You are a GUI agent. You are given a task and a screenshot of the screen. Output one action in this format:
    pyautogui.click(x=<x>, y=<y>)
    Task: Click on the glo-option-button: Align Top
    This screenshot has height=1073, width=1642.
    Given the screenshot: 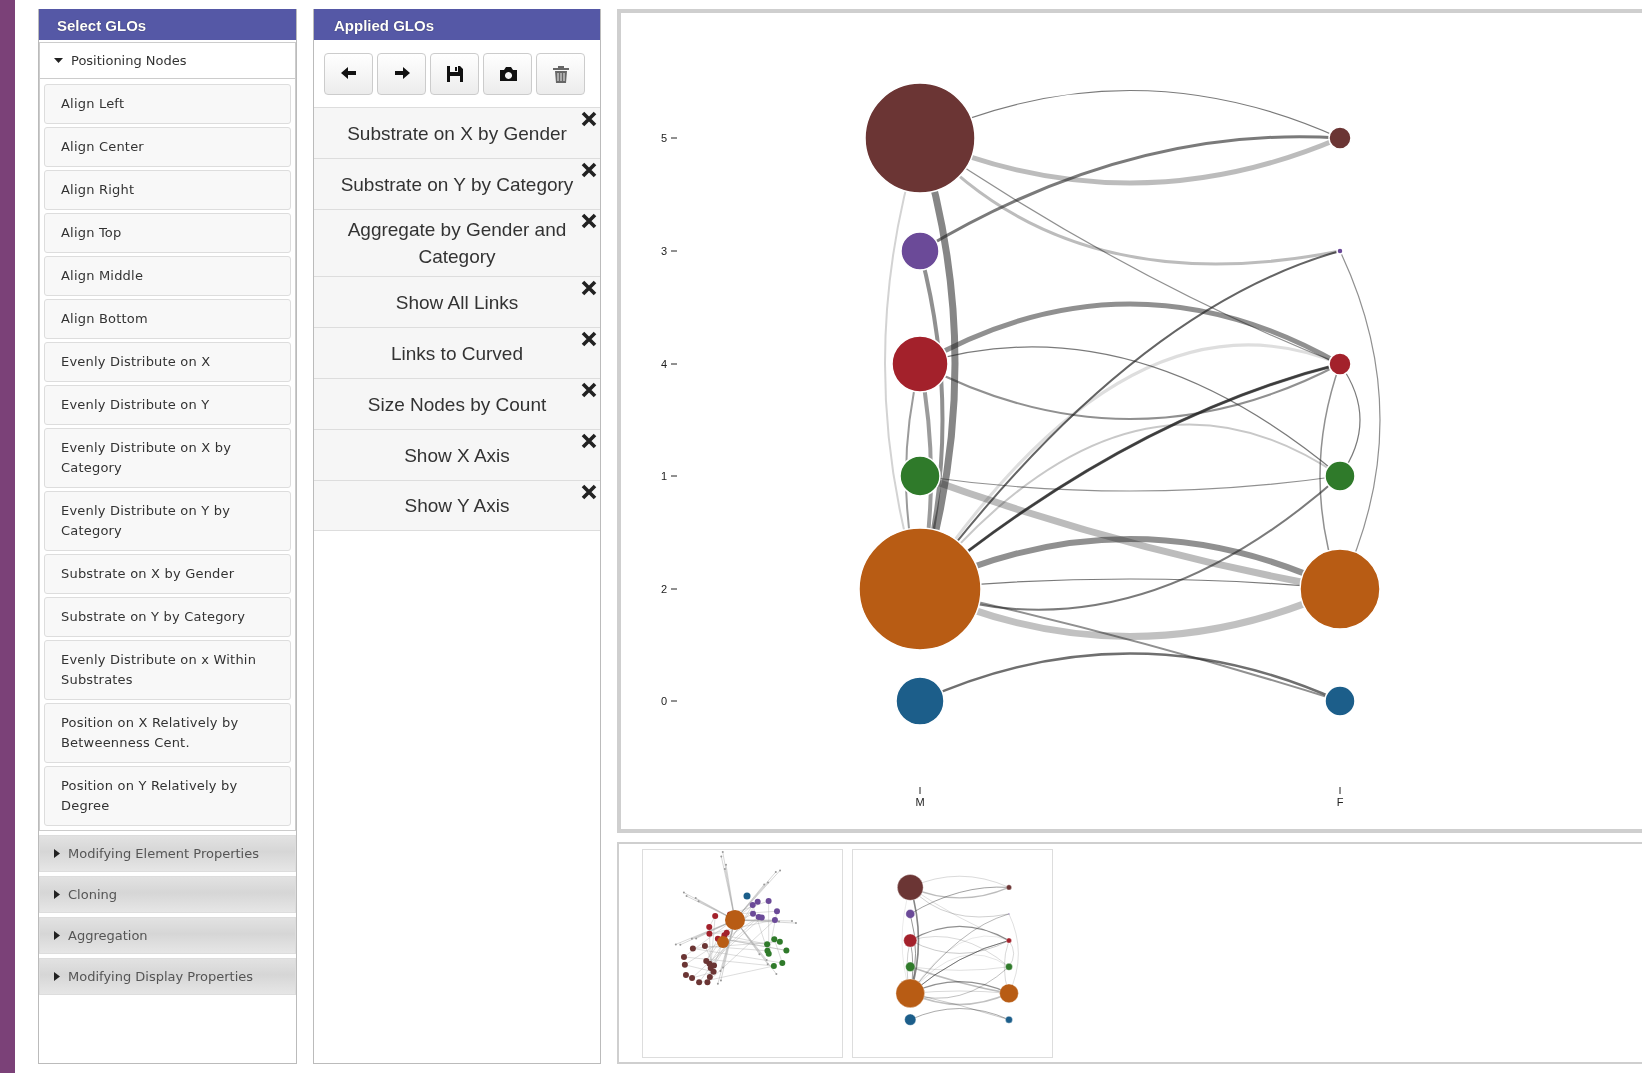 What is the action you would take?
    pyautogui.click(x=167, y=233)
    